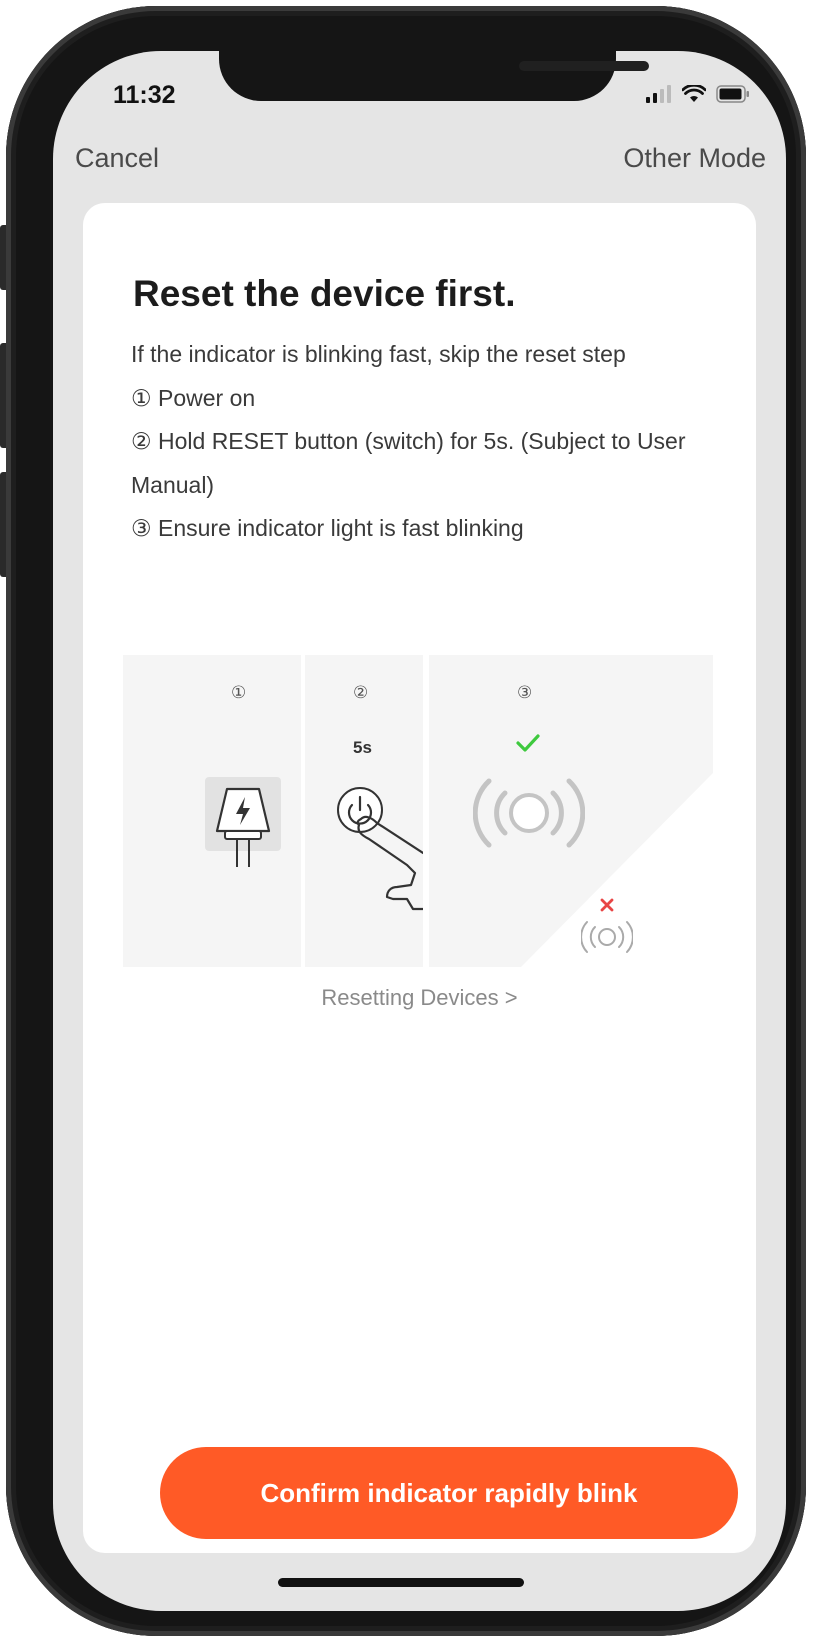 This screenshot has height=1642, width=813. Describe the element at coordinates (732, 94) in the screenshot. I see `battery-icon` at that location.